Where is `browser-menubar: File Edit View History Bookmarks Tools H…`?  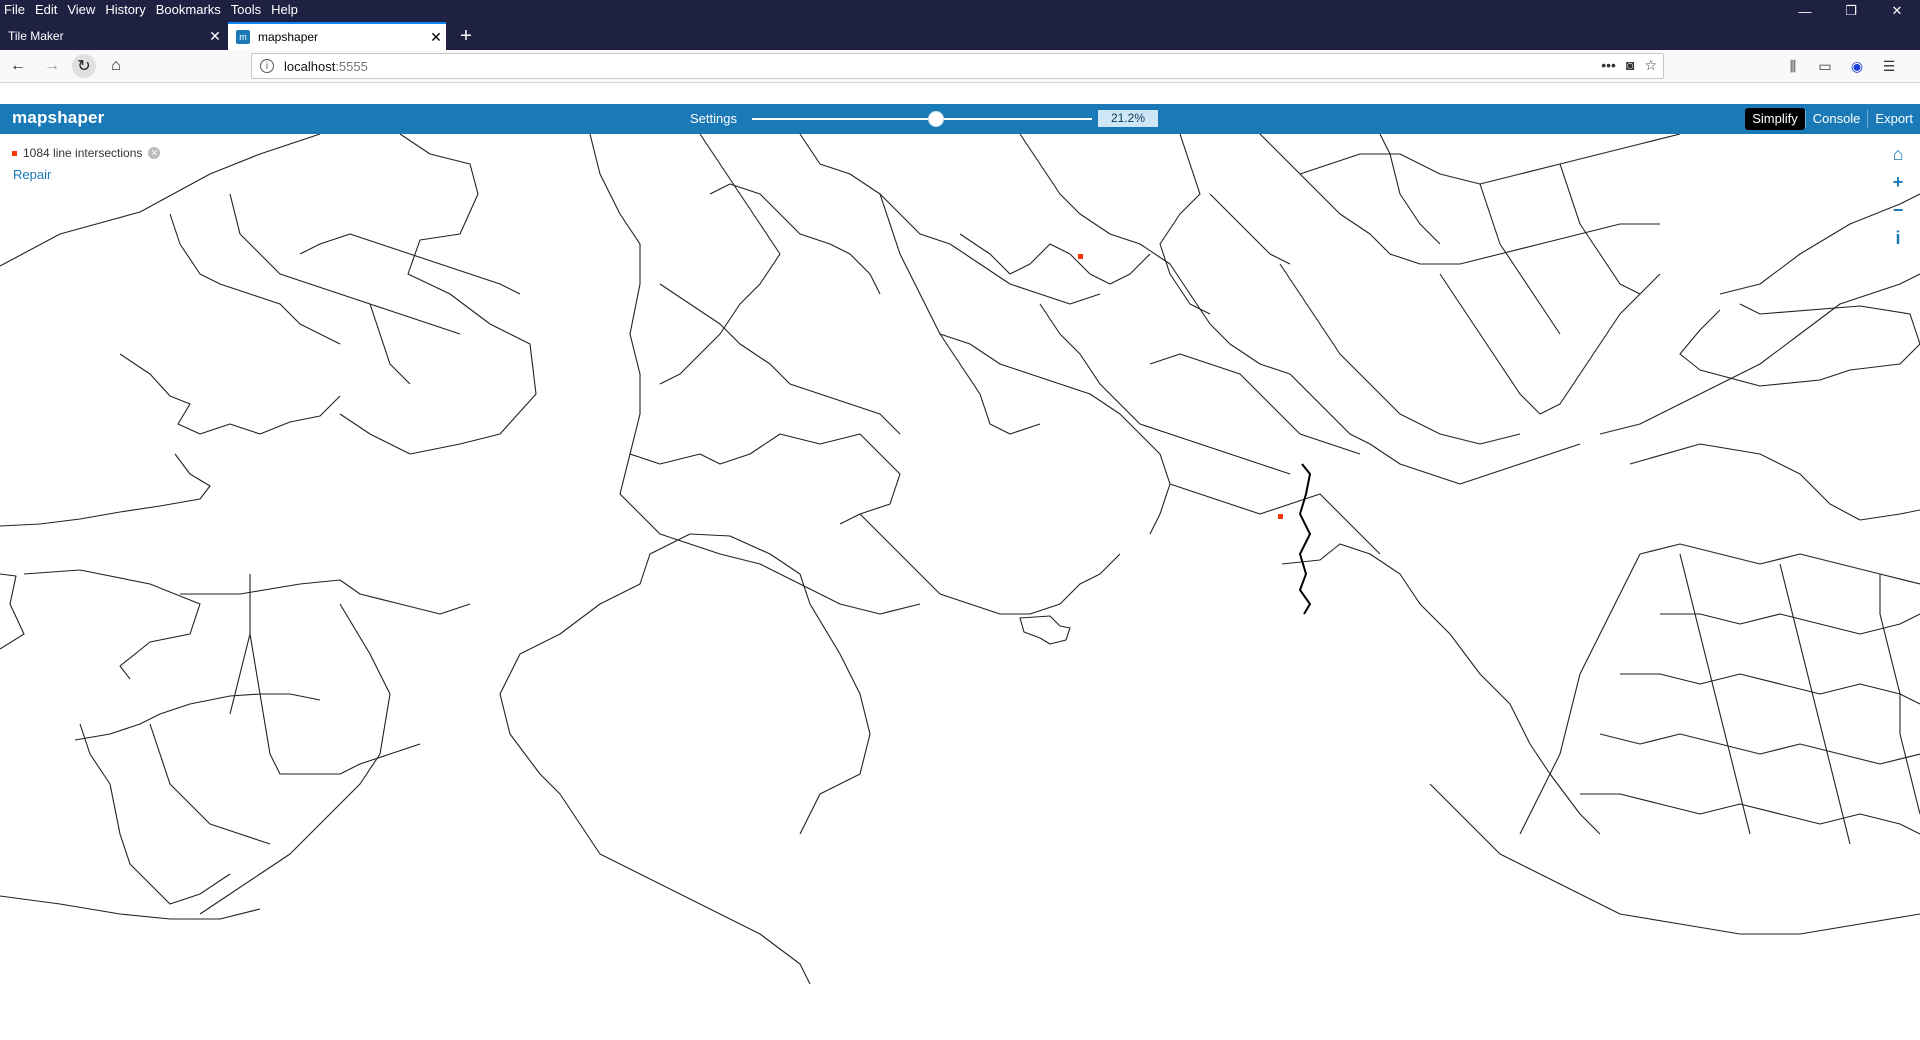
browser-menubar: File Edit View History Bookmarks Tools H… is located at coordinates (960, 11).